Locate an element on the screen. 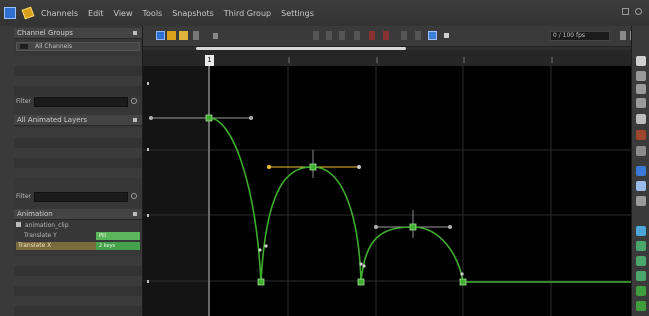 The width and height of the screenshot is (649, 316). bake-icon is located at coordinates (641, 135).